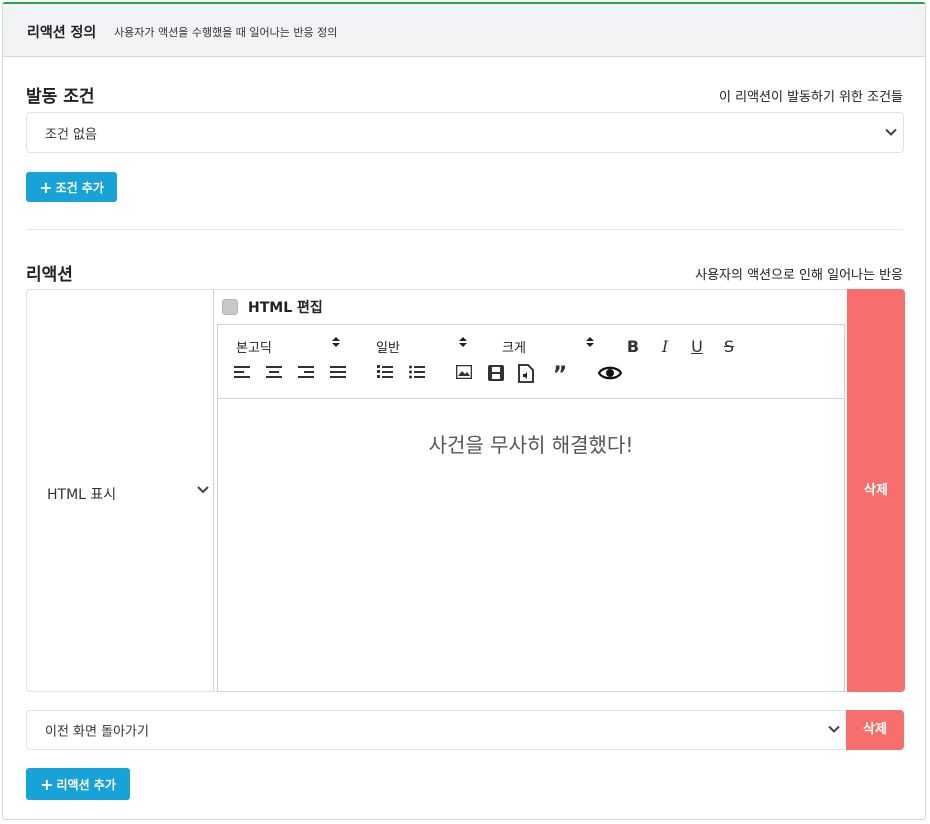 The image size is (930, 824). Describe the element at coordinates (49, 275) in the screenshot. I see `reaction-section-title: 리액션` at that location.